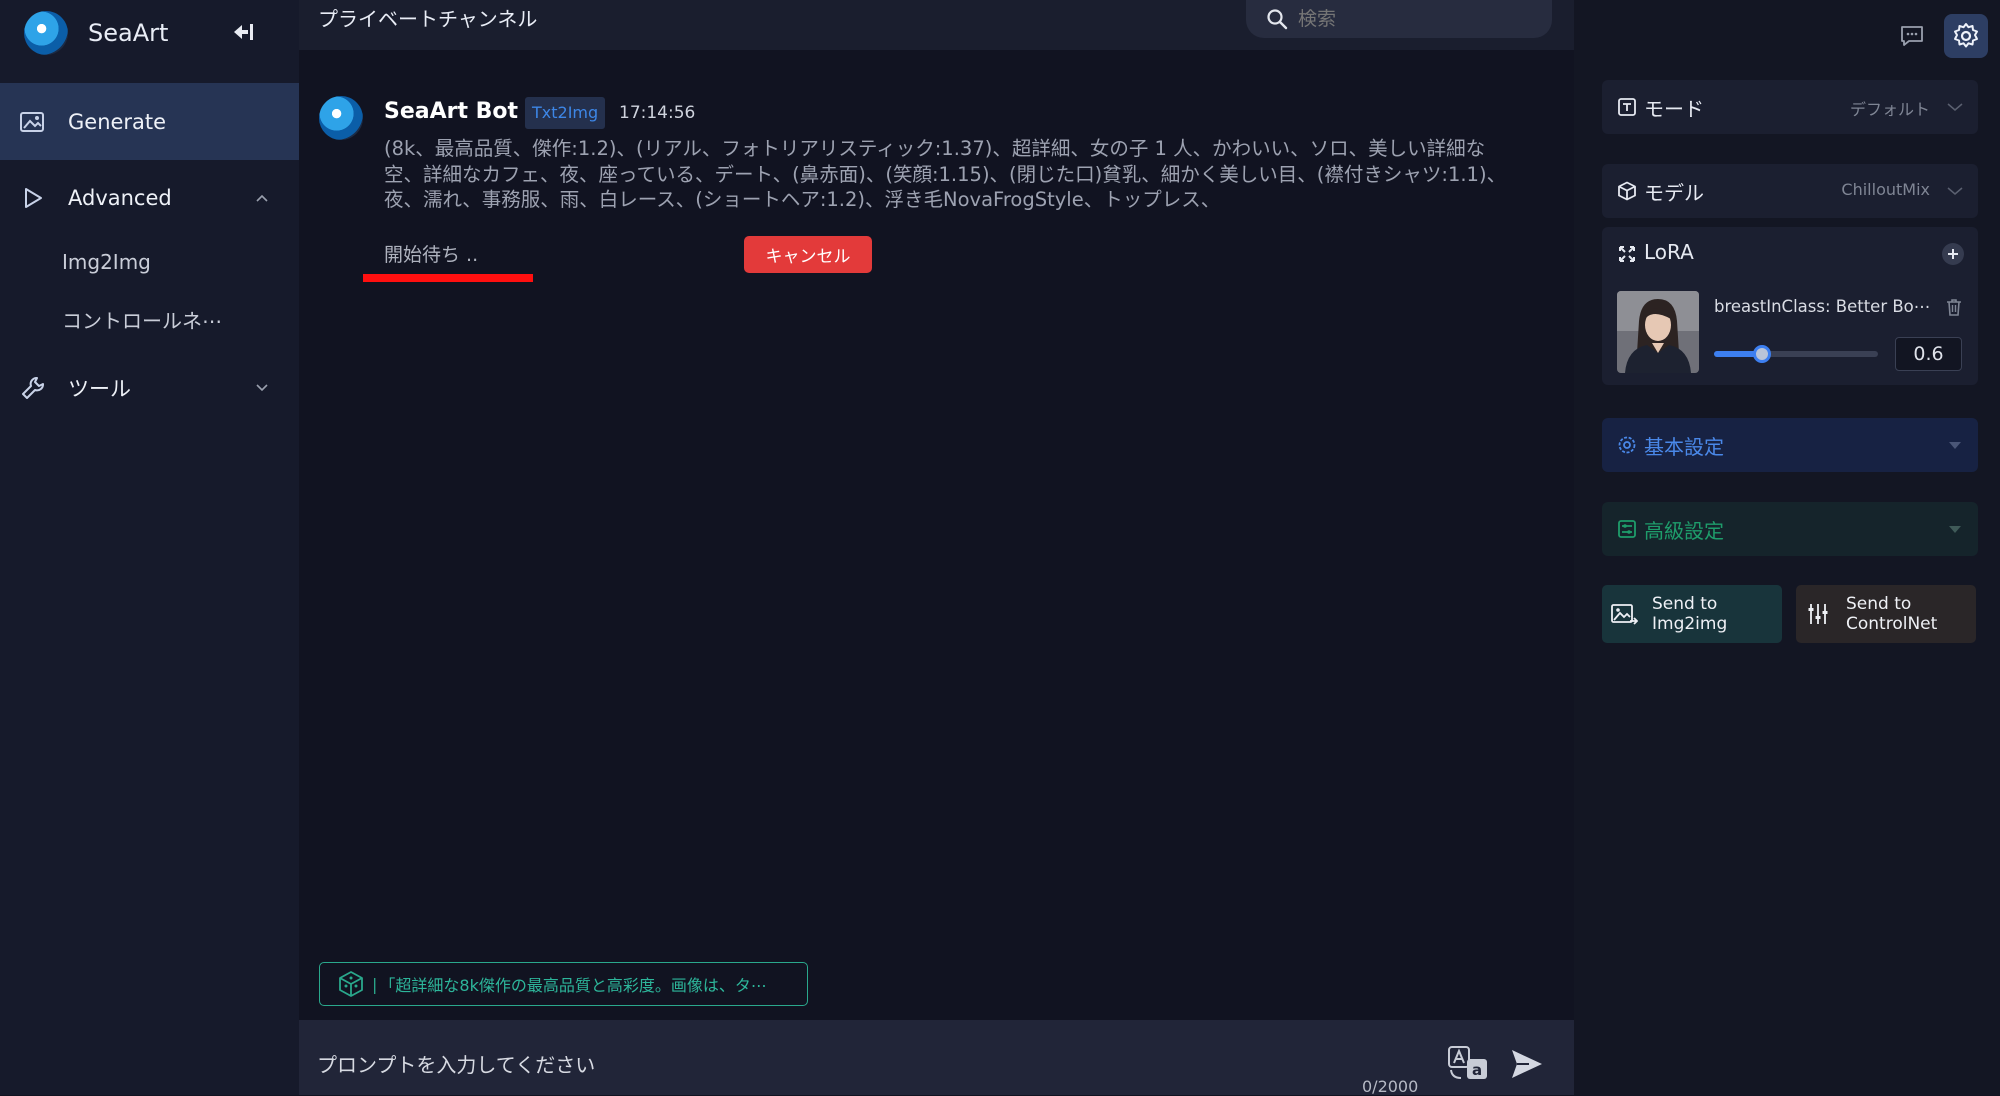 This screenshot has height=1096, width=2000. Describe the element at coordinates (431, 255) in the screenshot. I see `generation-status: 開始待ち ..` at that location.